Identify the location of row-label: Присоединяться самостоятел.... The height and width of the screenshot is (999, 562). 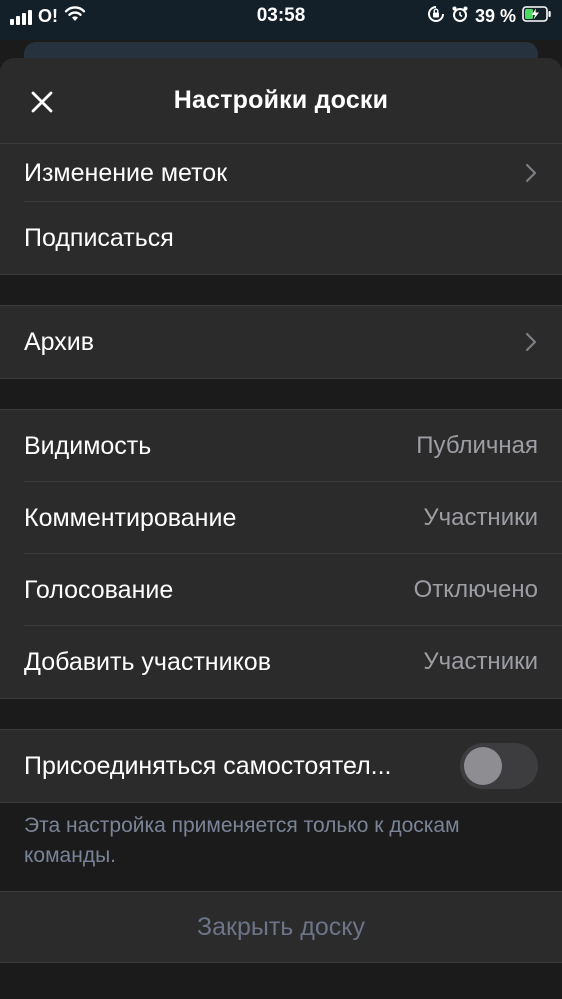
(208, 765).